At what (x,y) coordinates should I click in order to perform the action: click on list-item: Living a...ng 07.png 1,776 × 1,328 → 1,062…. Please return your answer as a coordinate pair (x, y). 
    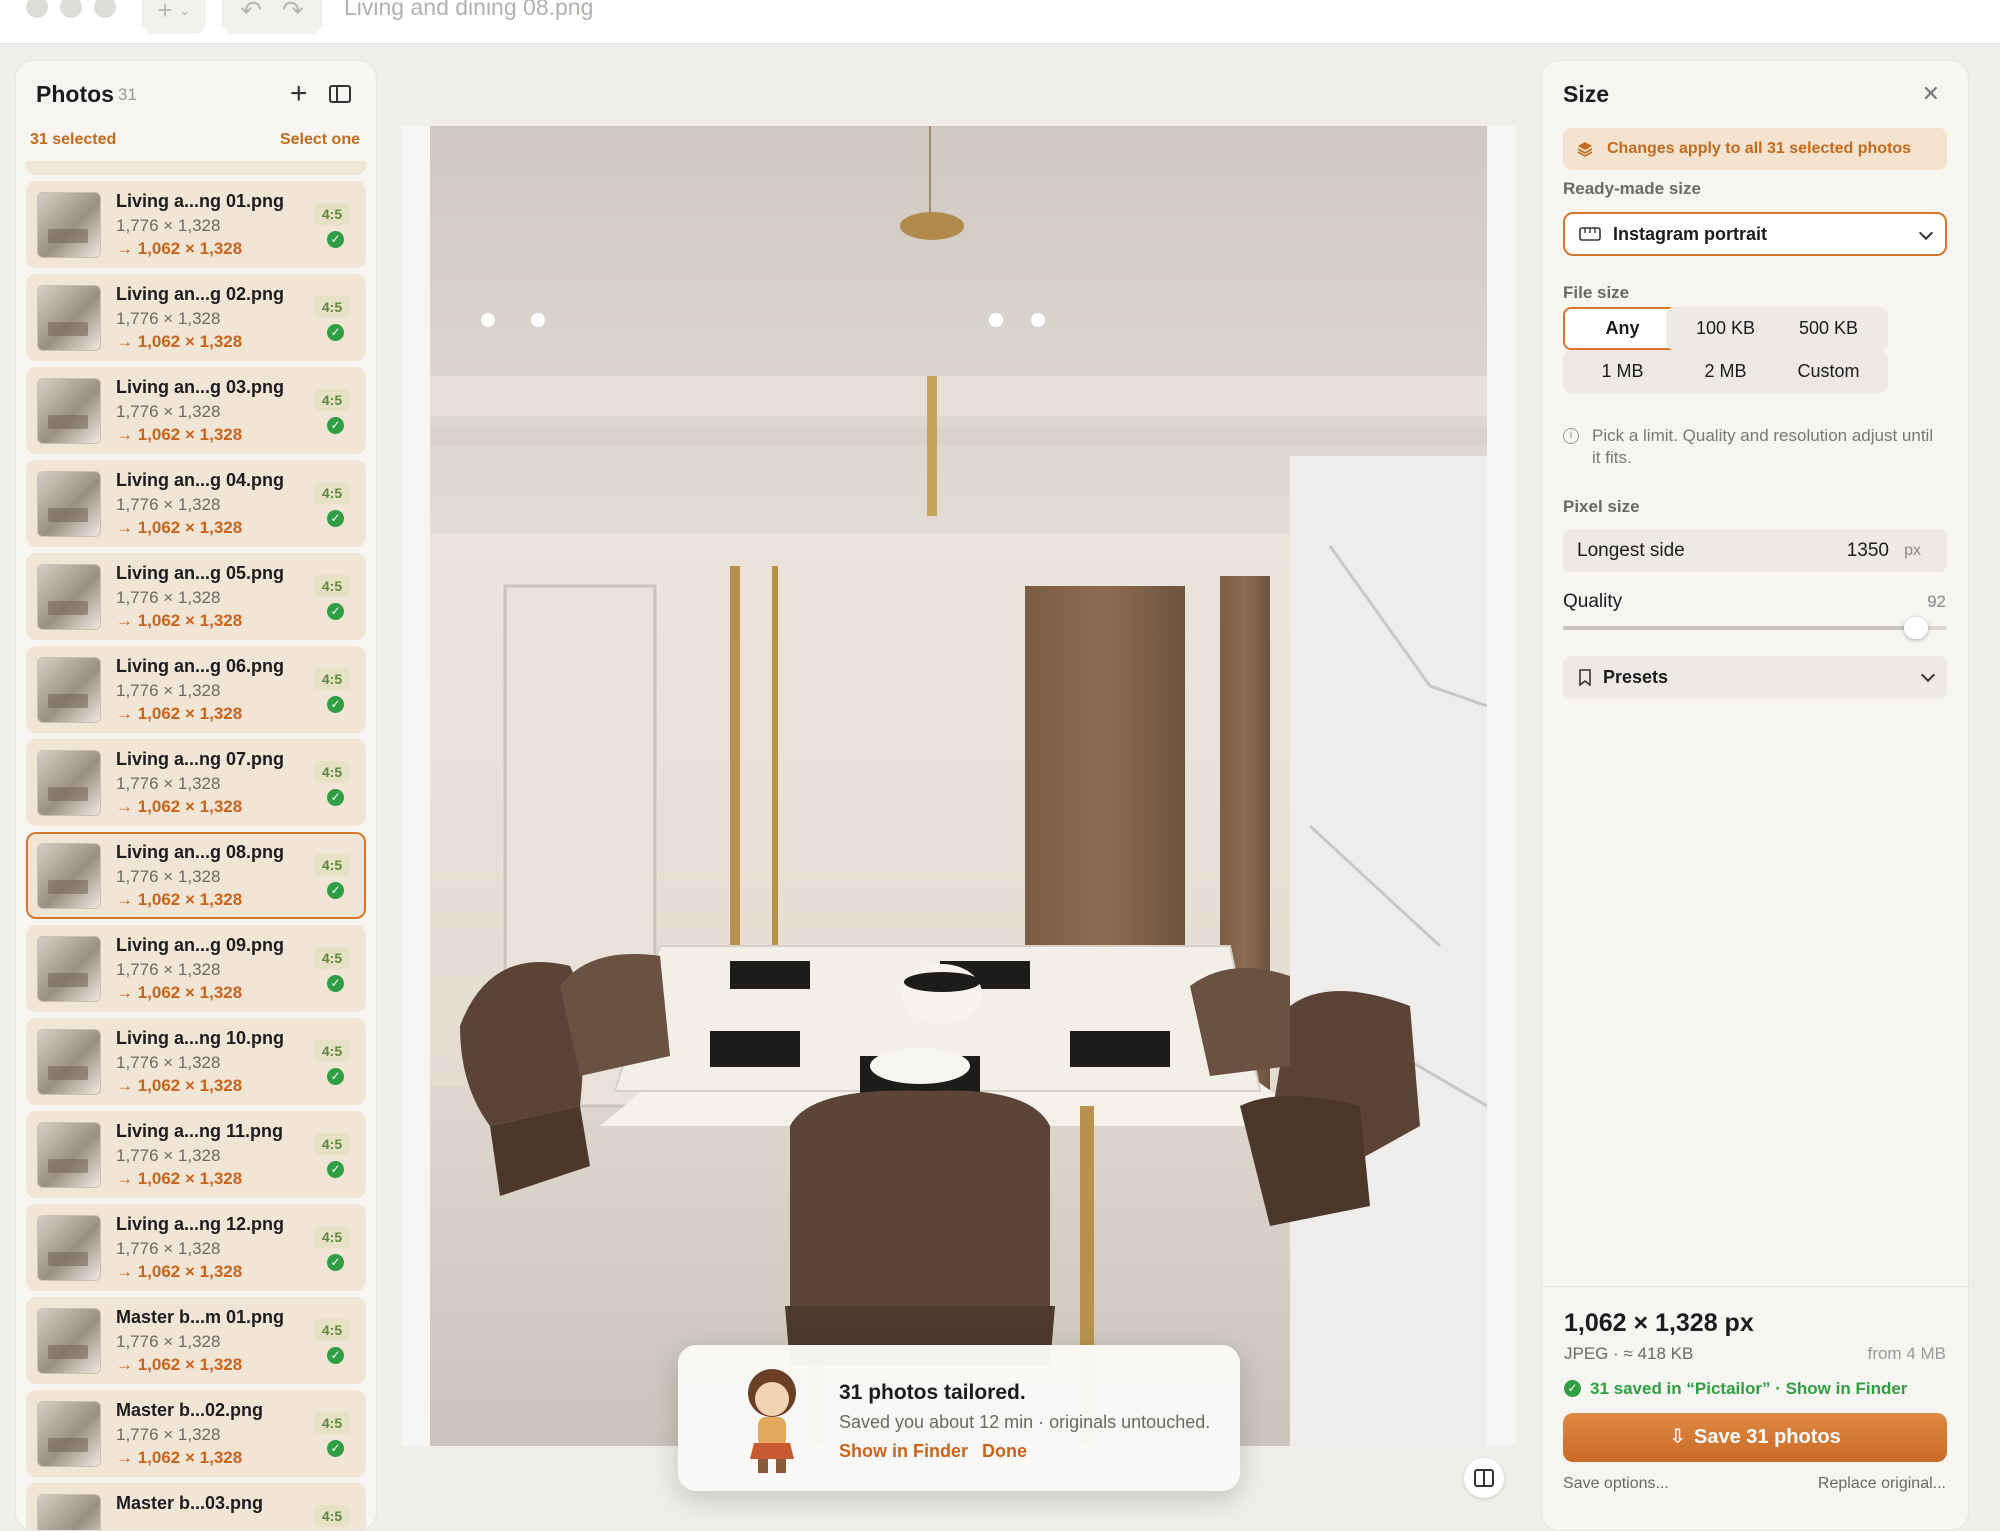
    Looking at the image, I should click on (196, 782).